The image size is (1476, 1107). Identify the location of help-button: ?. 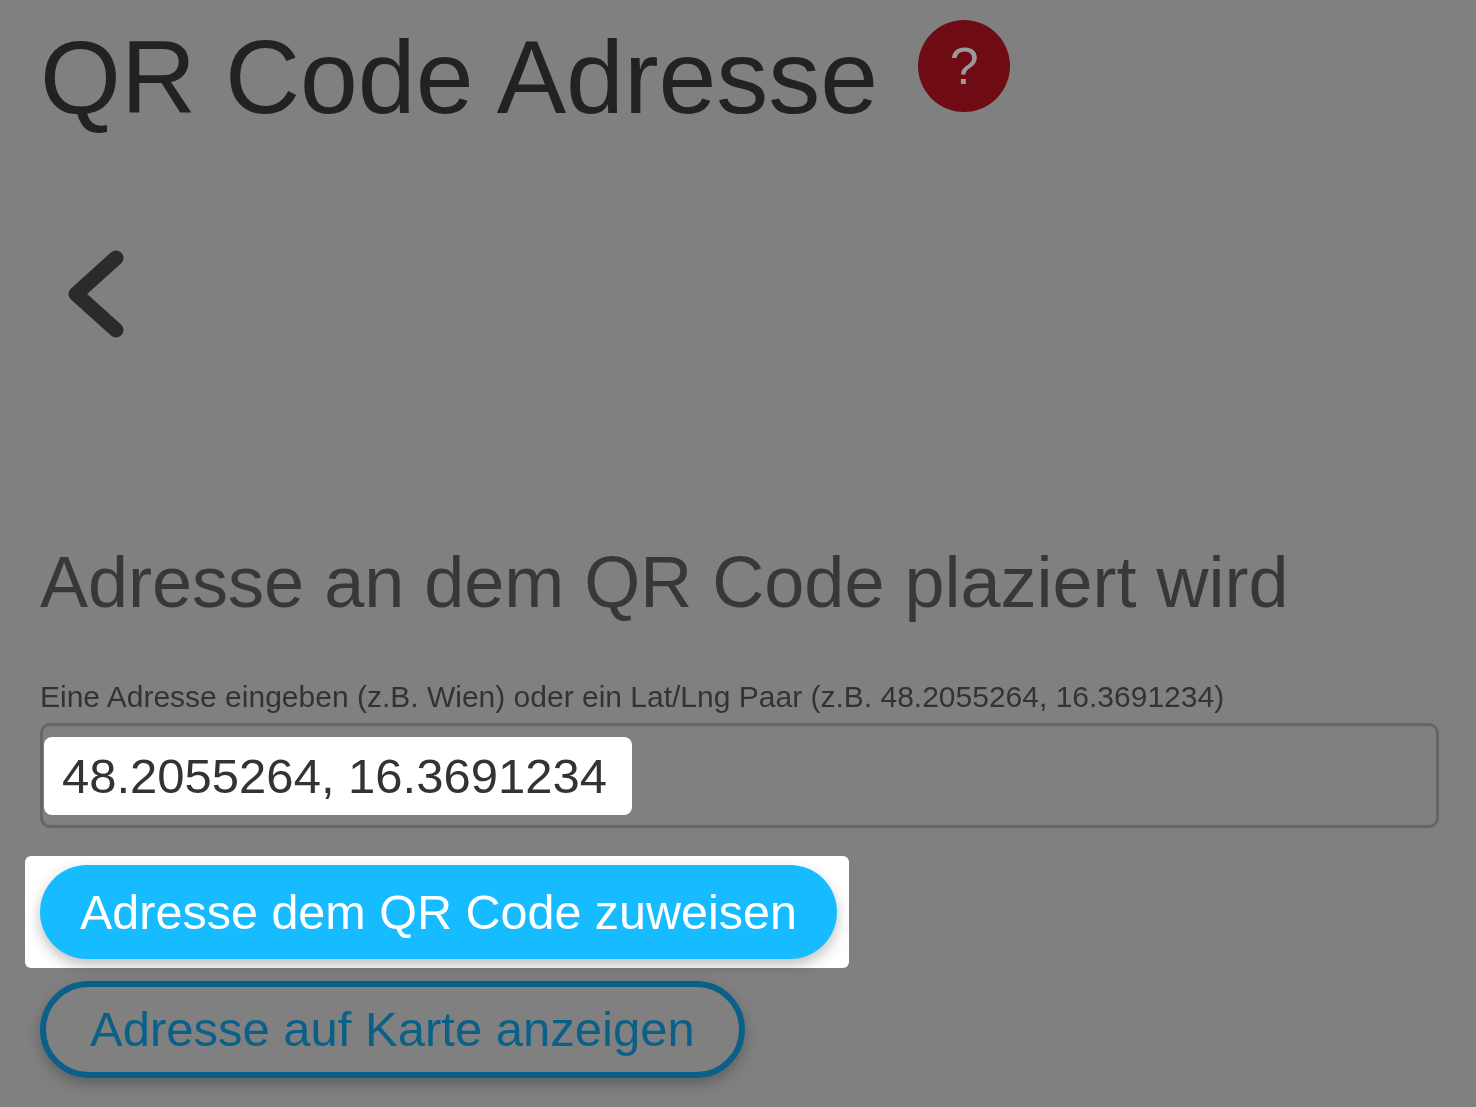
(964, 66).